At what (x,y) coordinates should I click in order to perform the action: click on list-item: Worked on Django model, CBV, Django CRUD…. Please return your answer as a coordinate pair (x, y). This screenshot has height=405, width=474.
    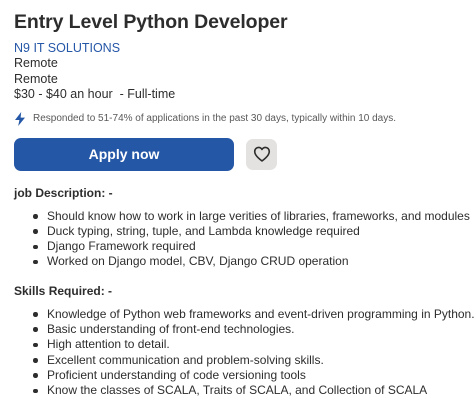
    Looking at the image, I should click on (253, 261).